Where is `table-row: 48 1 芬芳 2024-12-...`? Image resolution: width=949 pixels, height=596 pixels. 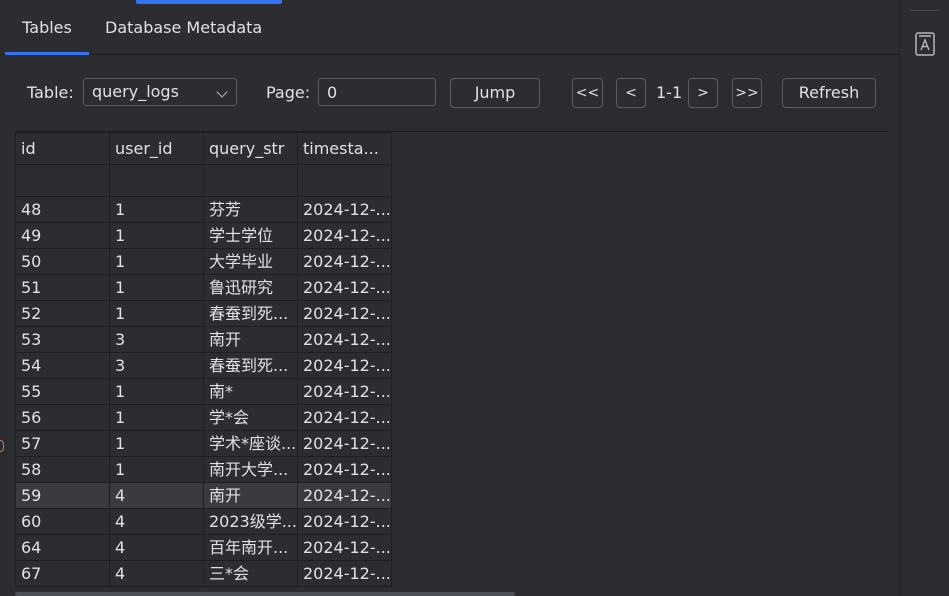
table-row: 48 1 芬芳 2024-12-... is located at coordinates (203, 209).